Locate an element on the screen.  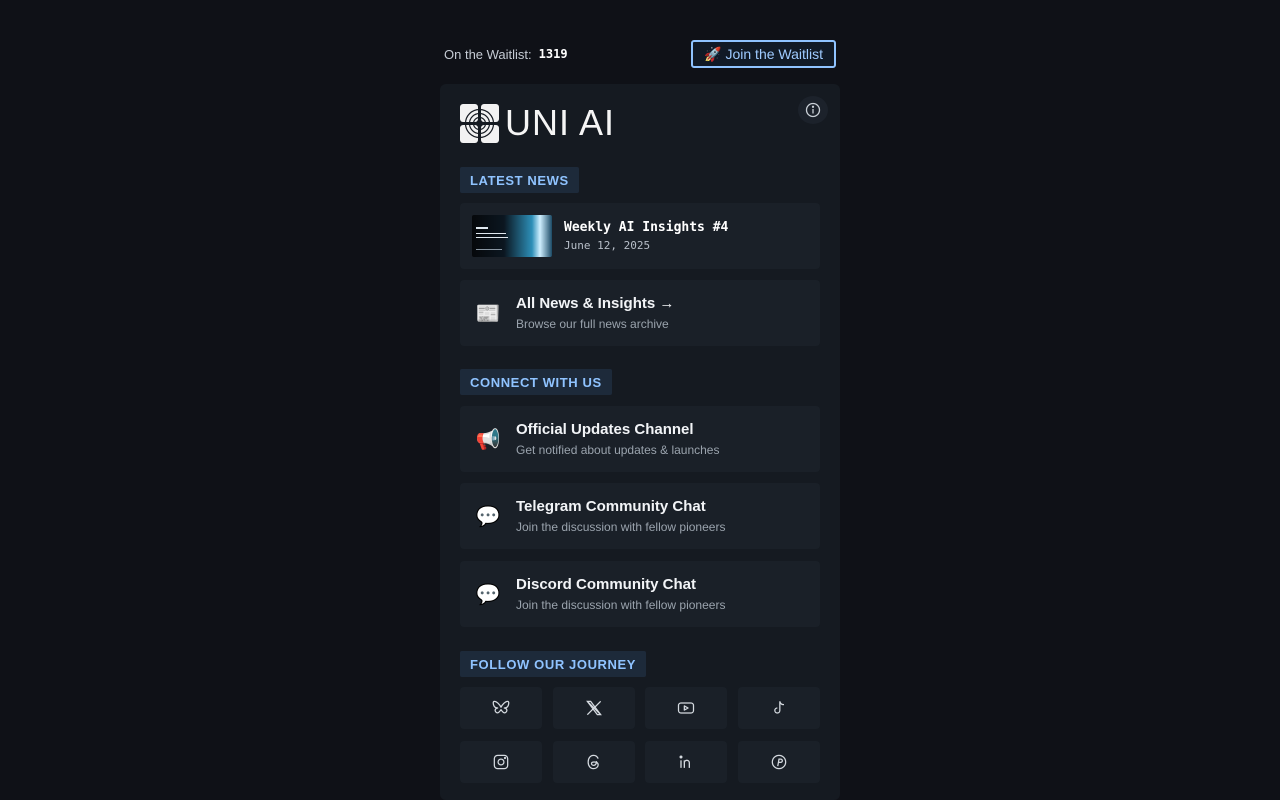
channel-title: Discord Community Chat is located at coordinates (606, 584).